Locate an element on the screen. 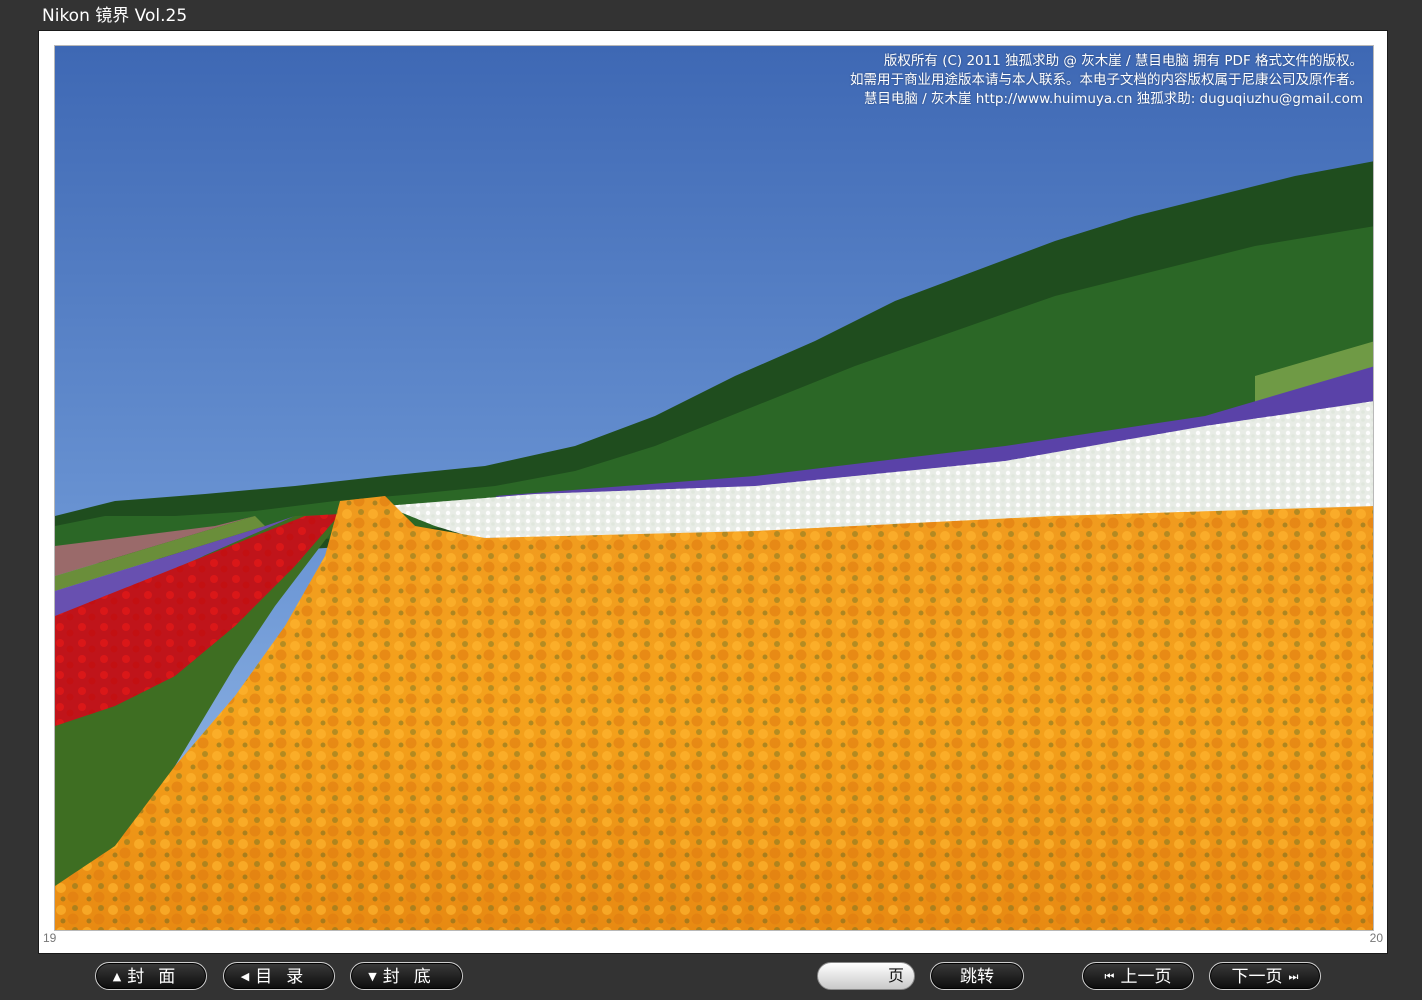 The image size is (1422, 1000). cover-button-label: 封面 is located at coordinates (158, 977).